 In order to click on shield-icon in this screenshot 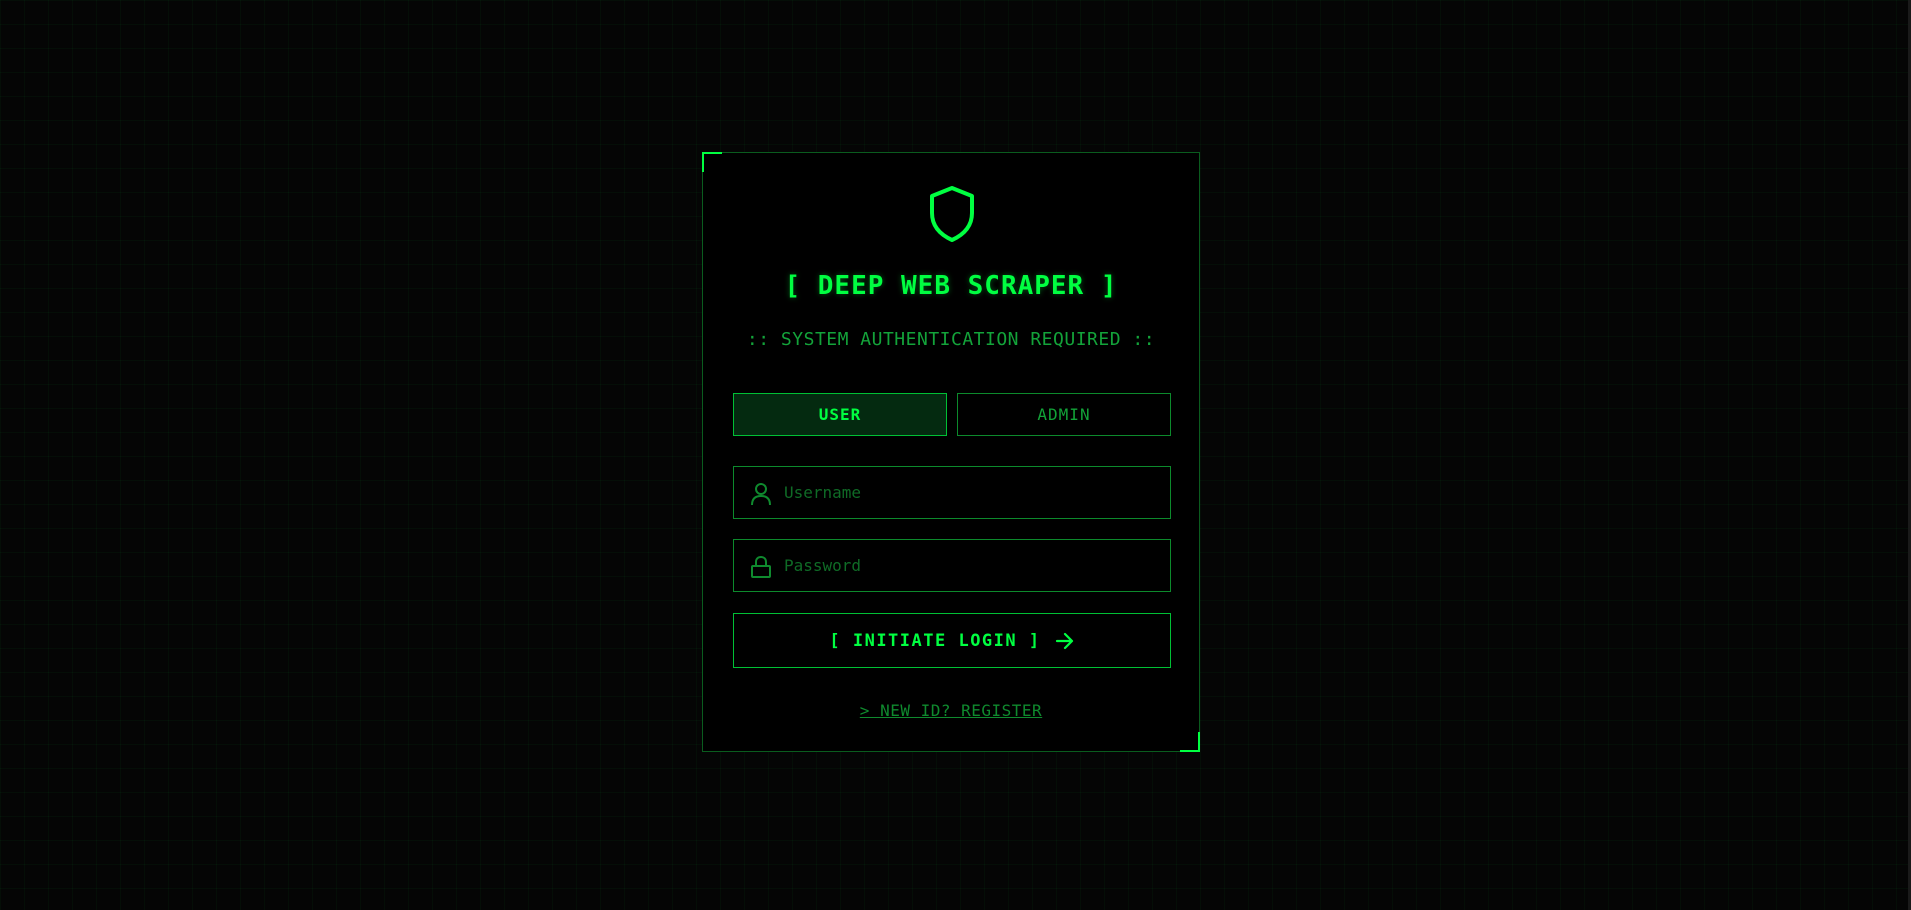, I will do `click(952, 214)`.